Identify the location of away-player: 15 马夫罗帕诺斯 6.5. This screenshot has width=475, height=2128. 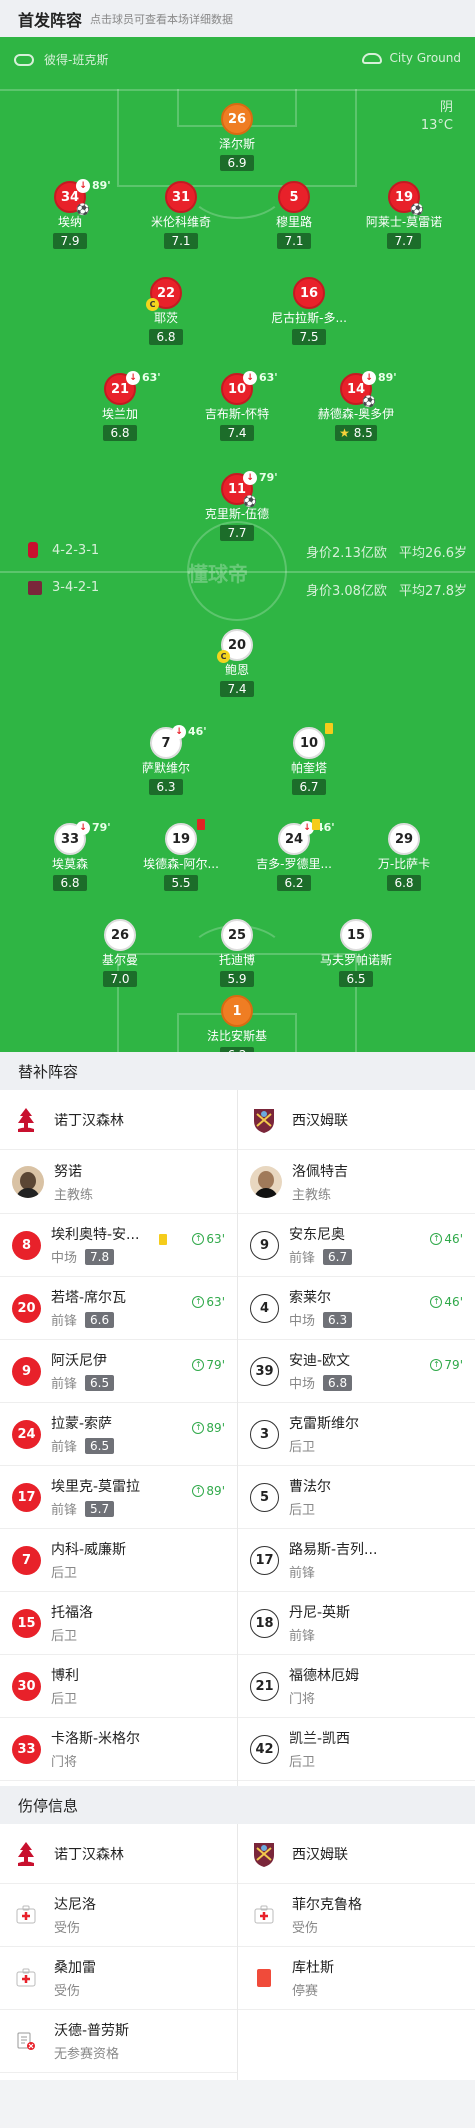
(356, 953).